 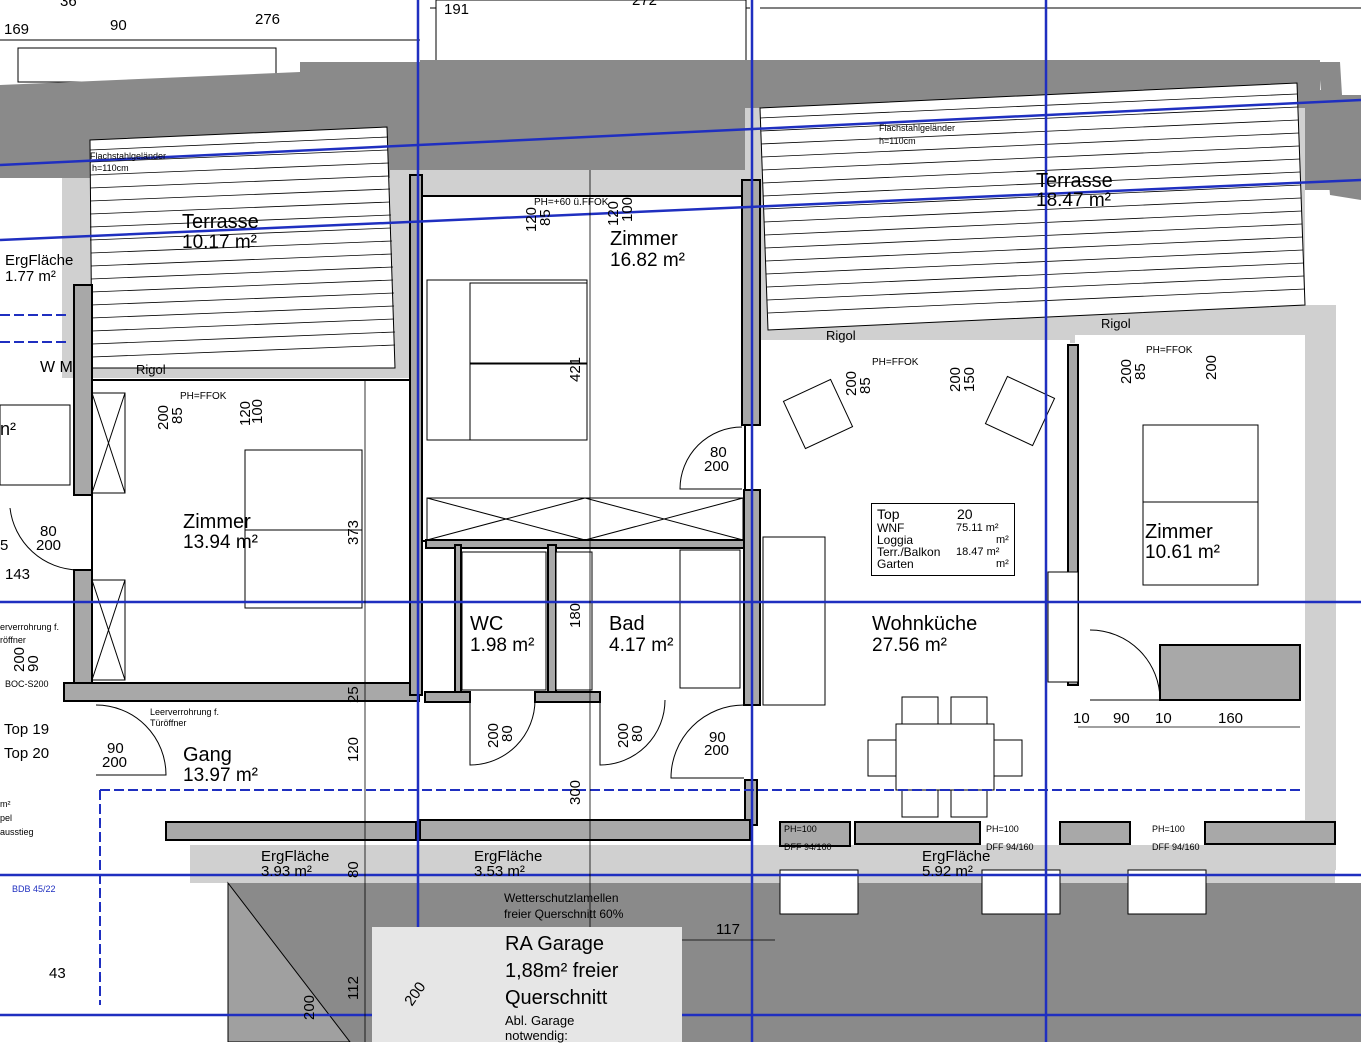 What do you see at coordinates (808, 847) in the screenshot?
I see `dff-1: DFF 94/160` at bounding box center [808, 847].